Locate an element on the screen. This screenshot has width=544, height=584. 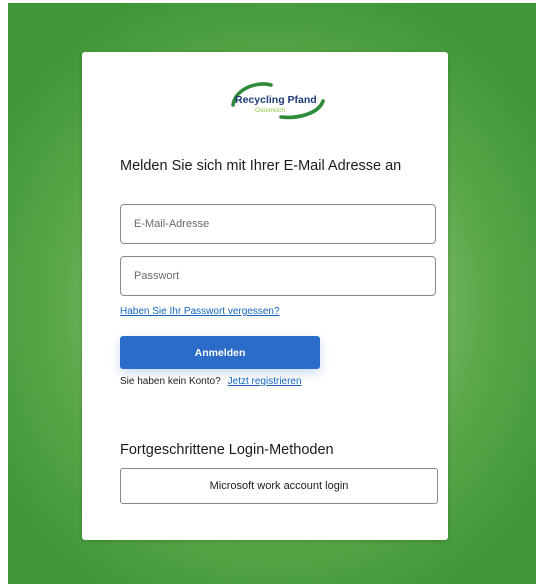
microsoft-login-button: Microsoft work account login is located at coordinates (279, 486).